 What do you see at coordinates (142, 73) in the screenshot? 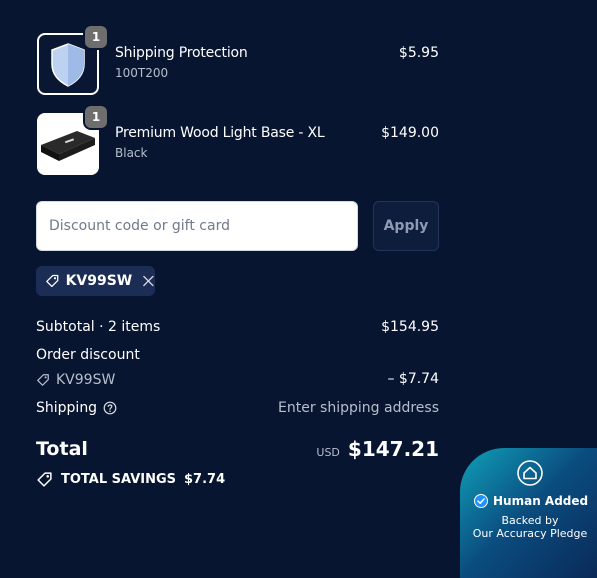
I see `product-variant: 100T200` at bounding box center [142, 73].